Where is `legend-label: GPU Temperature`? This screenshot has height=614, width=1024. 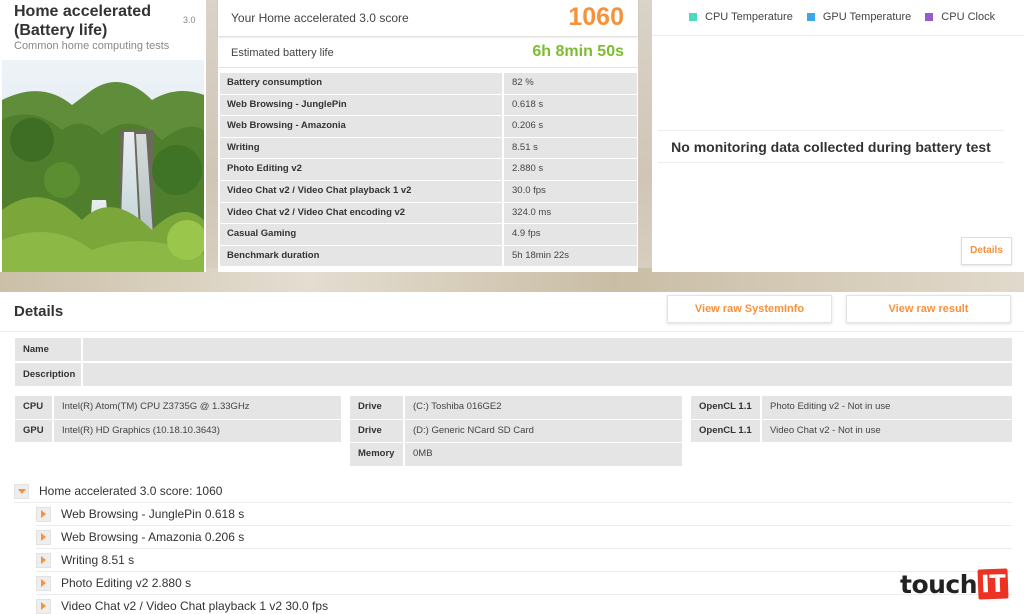 legend-label: GPU Temperature is located at coordinates (867, 17).